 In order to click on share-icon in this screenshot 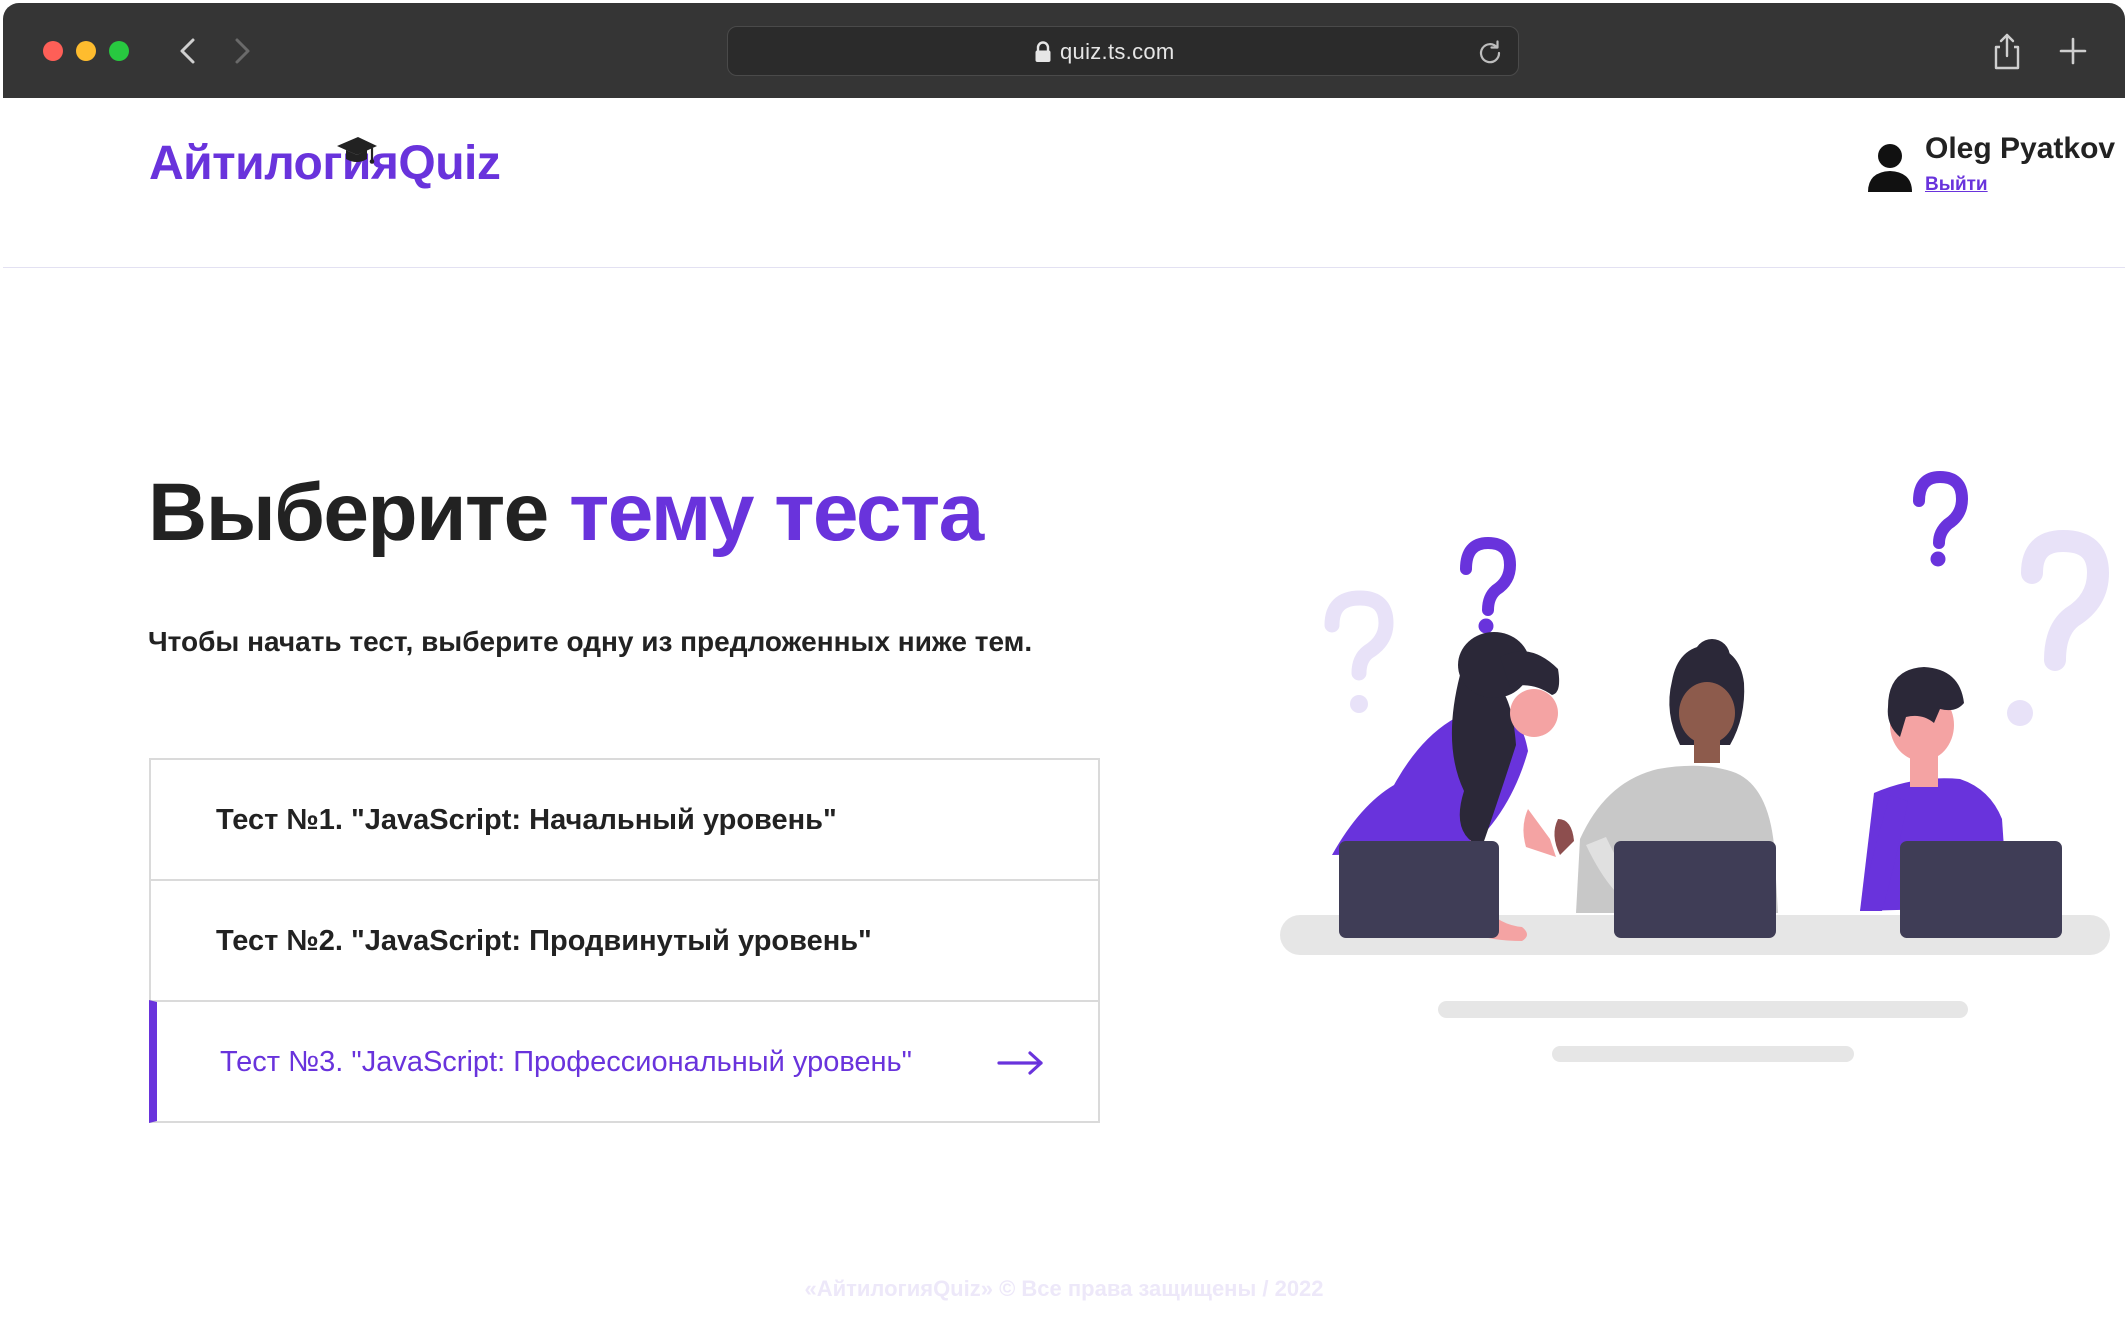, I will do `click(2007, 51)`.